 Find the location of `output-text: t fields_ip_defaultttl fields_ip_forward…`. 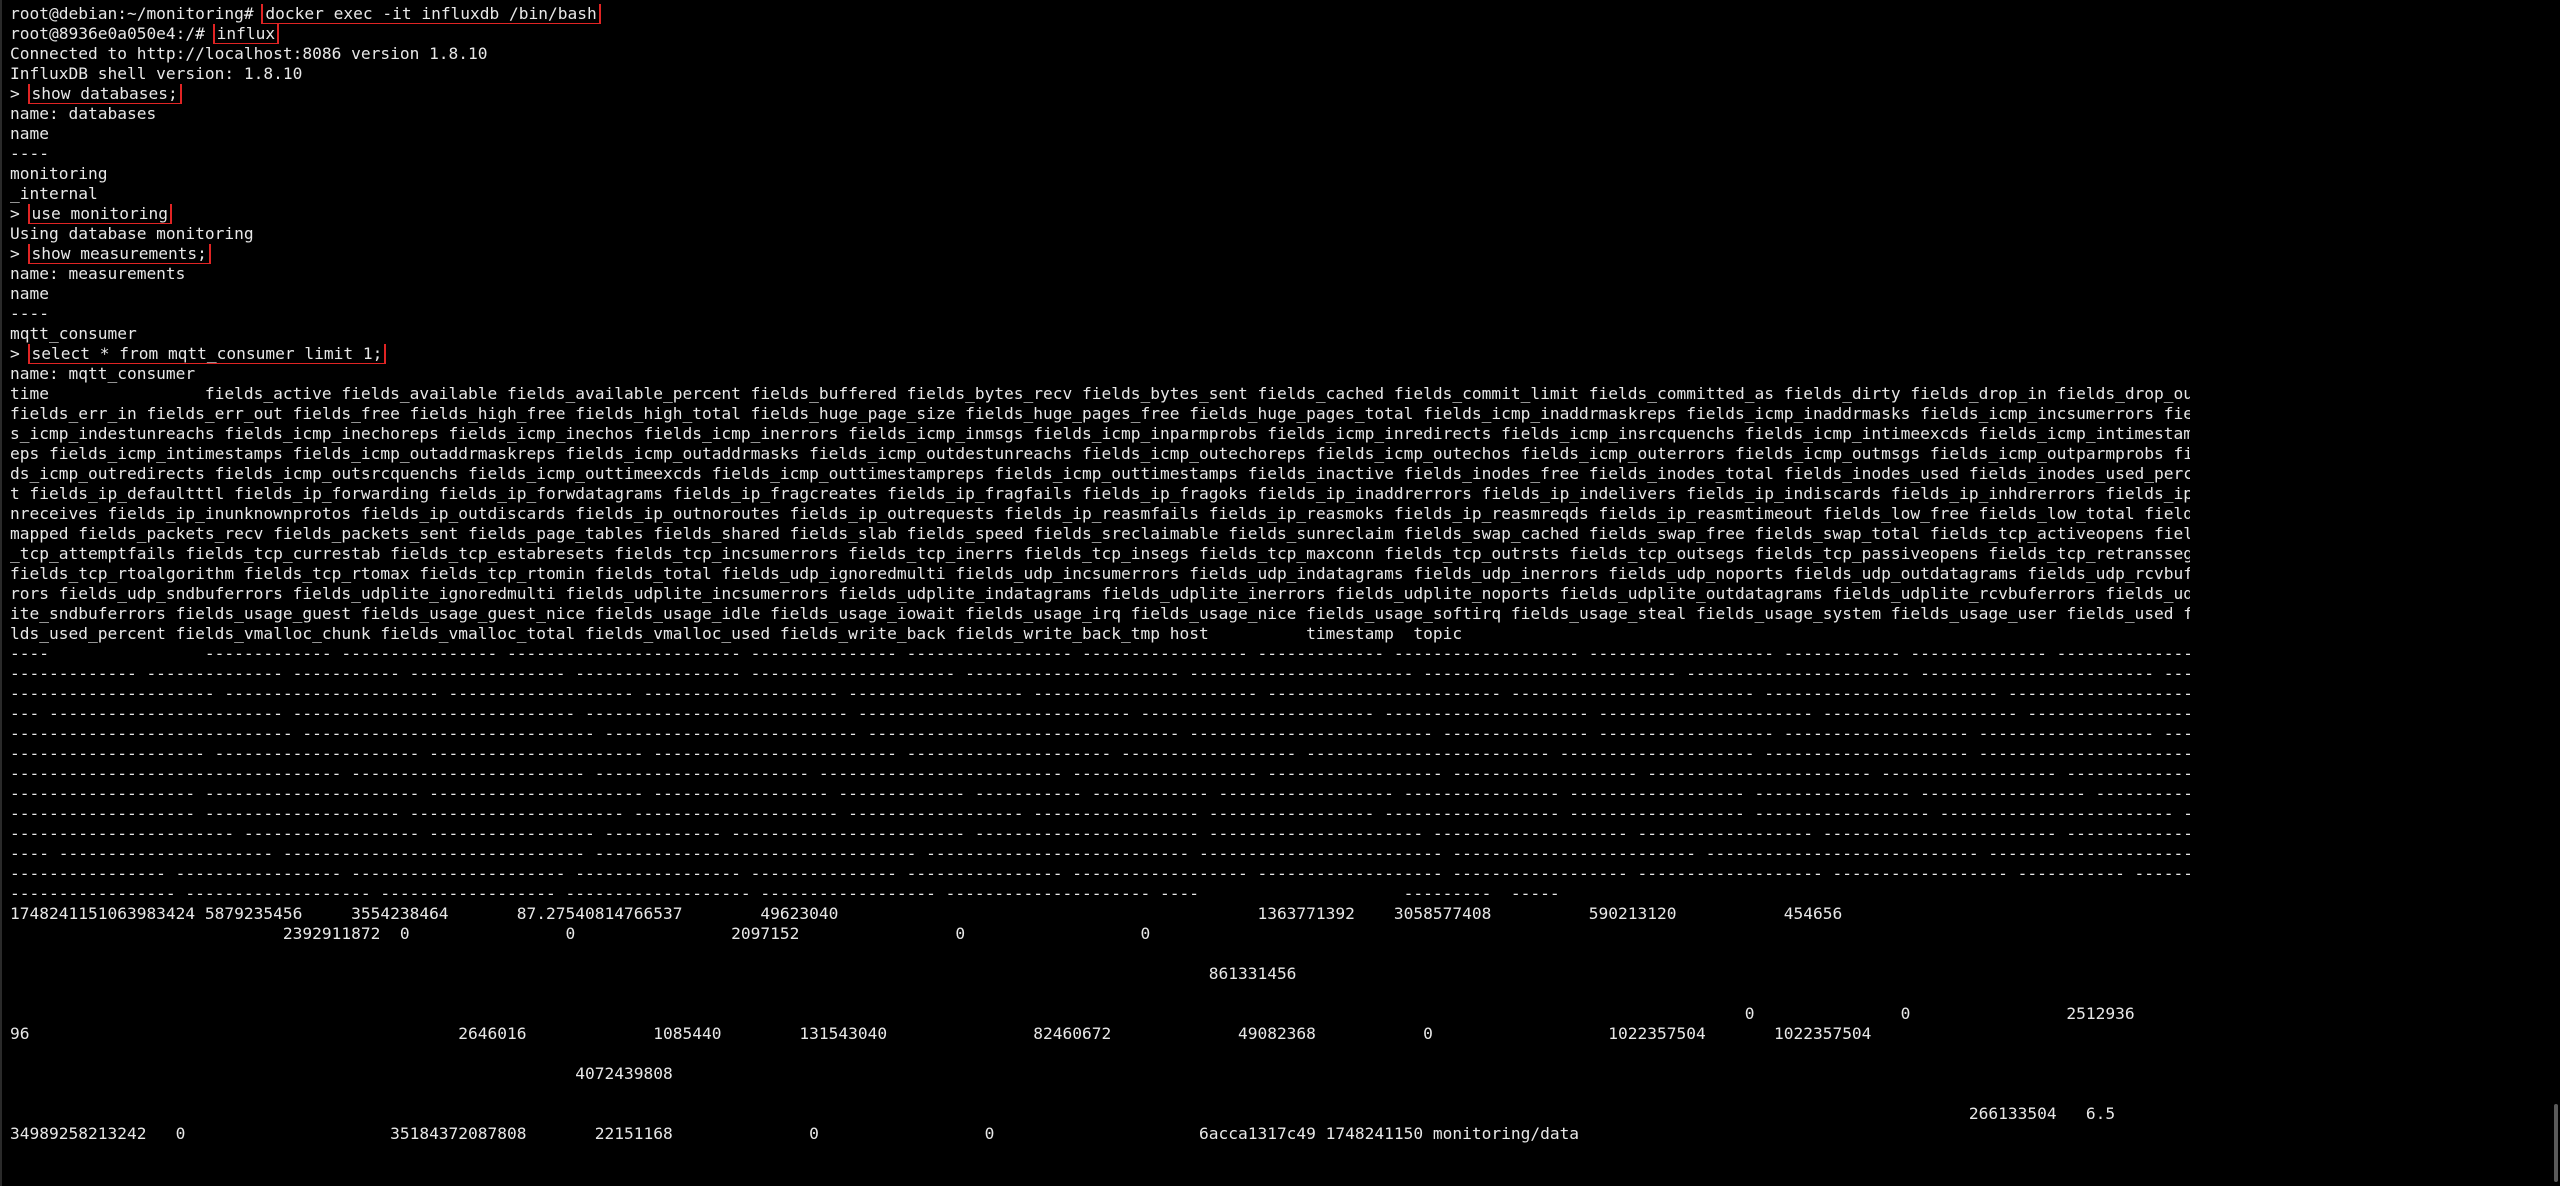

output-text: t fields_ip_defaultttl fields_ip_forward… is located at coordinates (1100, 493).